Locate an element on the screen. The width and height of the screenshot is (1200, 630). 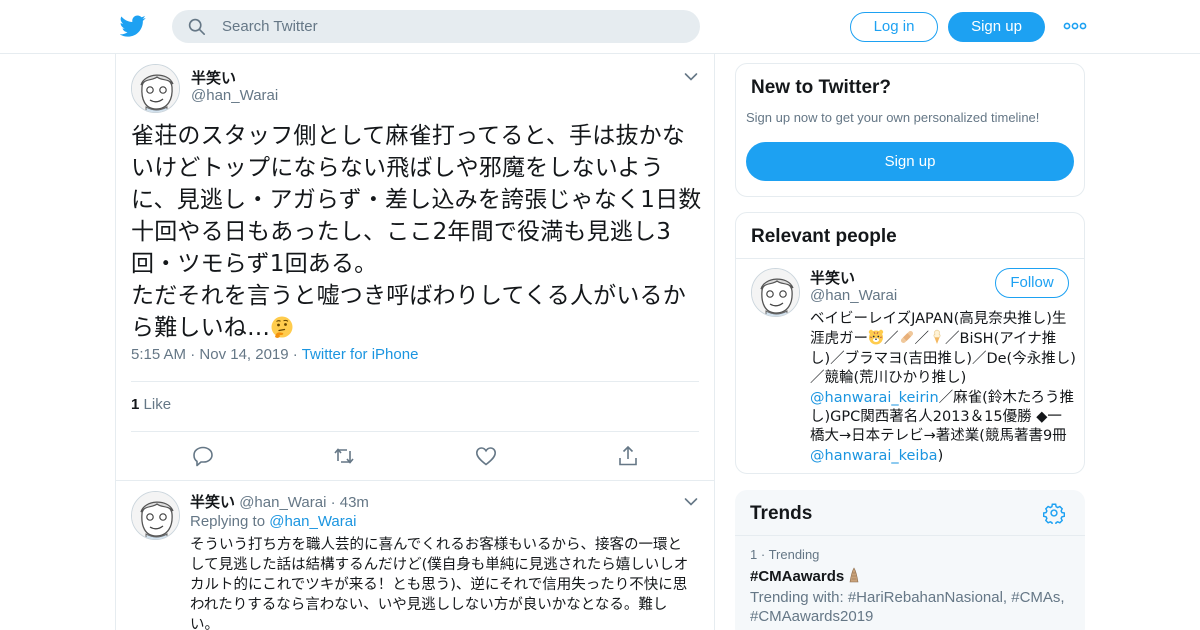
trend-hashtag-text: #CMAawards is located at coordinates (797, 576).